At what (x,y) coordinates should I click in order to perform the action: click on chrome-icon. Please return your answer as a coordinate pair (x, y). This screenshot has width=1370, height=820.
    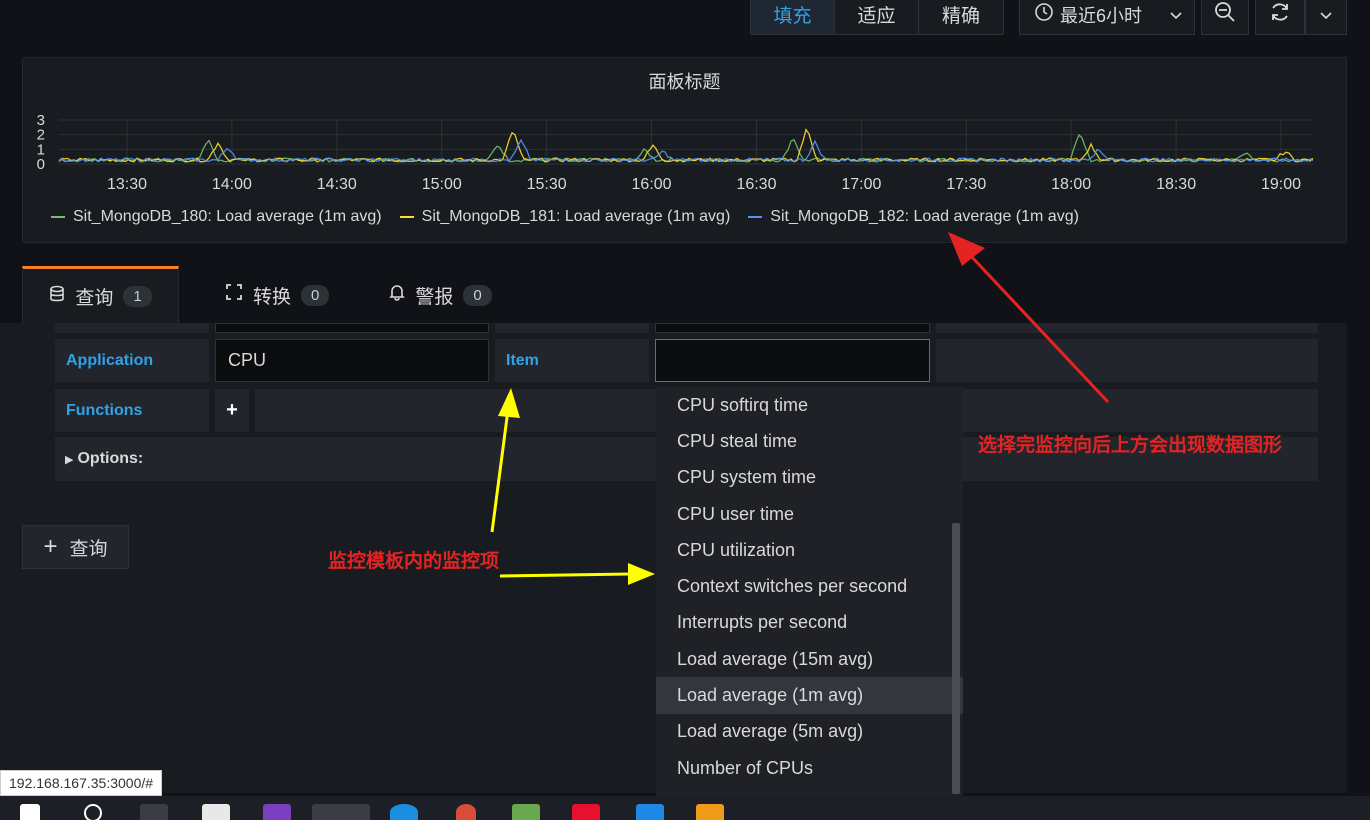
    Looking at the image, I should click on (341, 812).